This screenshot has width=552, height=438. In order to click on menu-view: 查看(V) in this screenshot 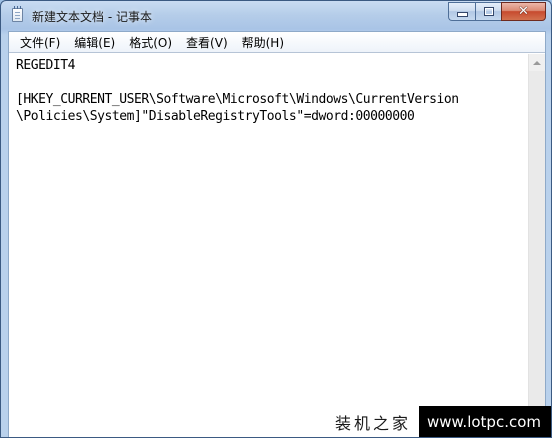, I will do `click(207, 42)`.